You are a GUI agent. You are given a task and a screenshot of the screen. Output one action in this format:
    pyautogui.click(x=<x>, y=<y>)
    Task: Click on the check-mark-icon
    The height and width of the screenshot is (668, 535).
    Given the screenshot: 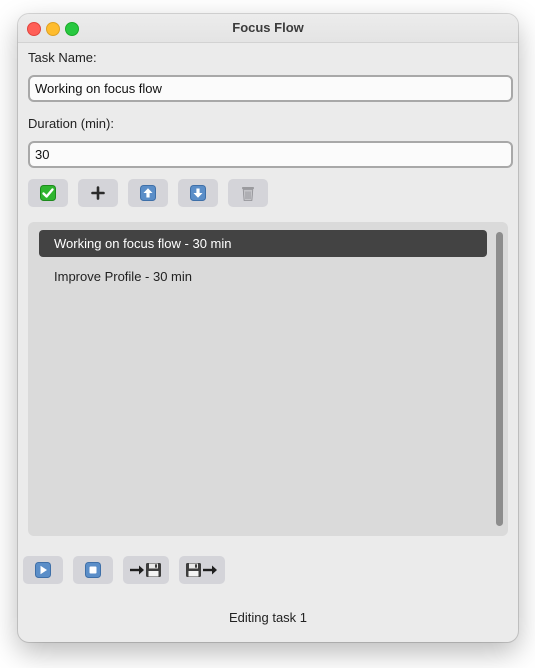 What is the action you would take?
    pyautogui.click(x=48, y=193)
    